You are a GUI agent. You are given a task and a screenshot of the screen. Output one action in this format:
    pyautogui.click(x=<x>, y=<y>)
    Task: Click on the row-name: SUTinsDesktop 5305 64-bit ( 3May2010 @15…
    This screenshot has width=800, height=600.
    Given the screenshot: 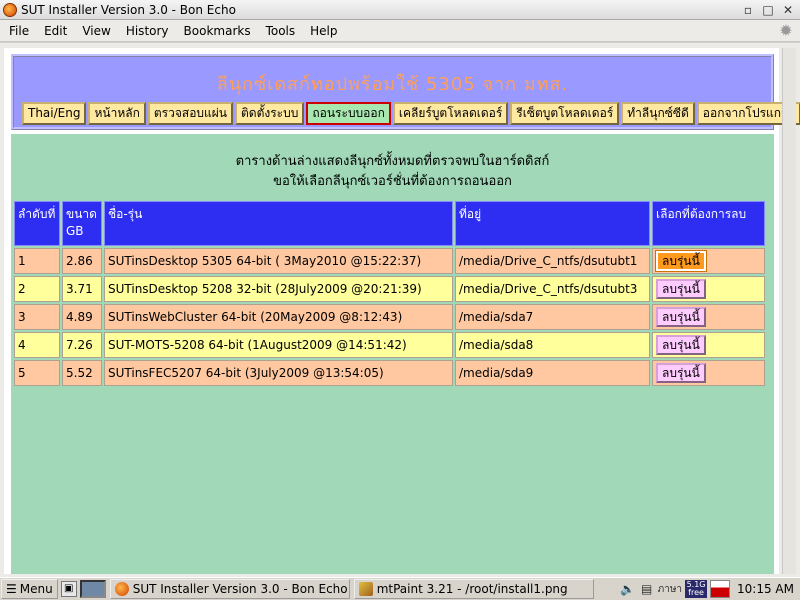 What is the action you would take?
    pyautogui.click(x=278, y=261)
    